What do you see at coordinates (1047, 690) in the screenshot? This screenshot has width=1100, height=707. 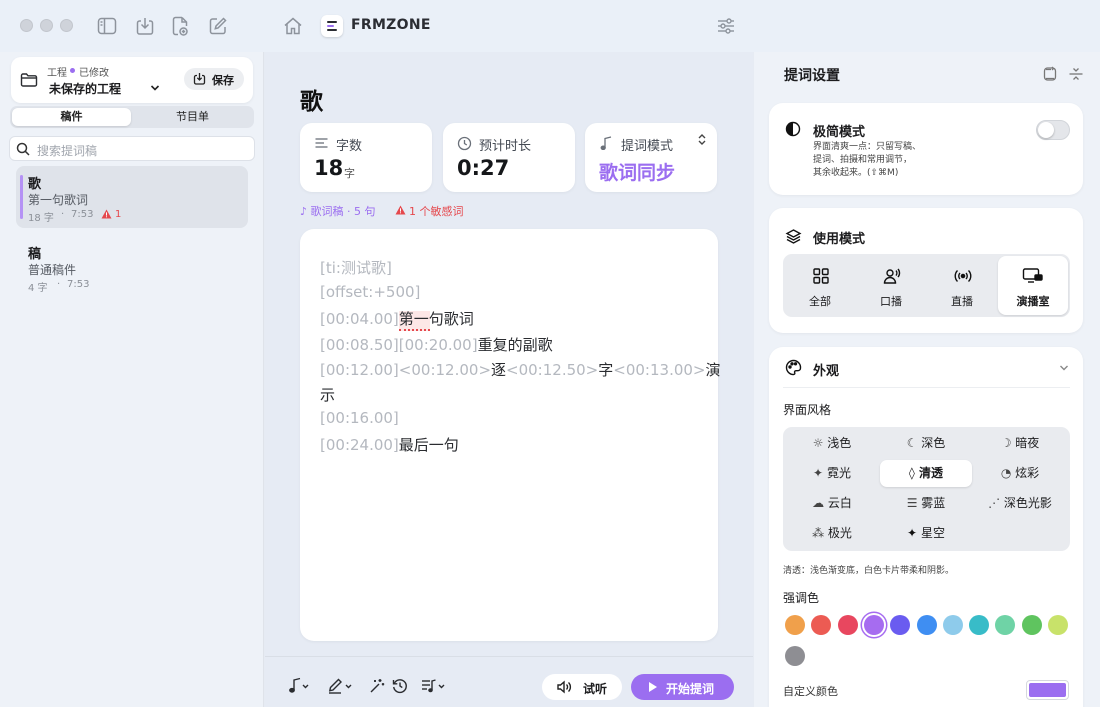 I see `custom-color-well` at bounding box center [1047, 690].